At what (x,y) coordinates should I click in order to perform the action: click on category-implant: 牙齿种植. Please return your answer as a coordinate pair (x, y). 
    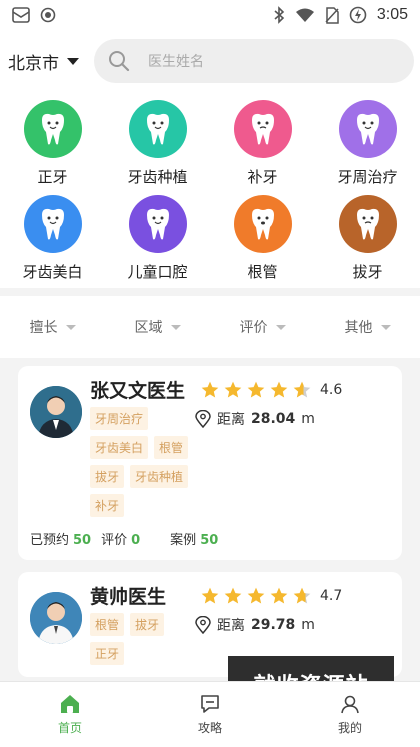
    Looking at the image, I should click on (157, 143).